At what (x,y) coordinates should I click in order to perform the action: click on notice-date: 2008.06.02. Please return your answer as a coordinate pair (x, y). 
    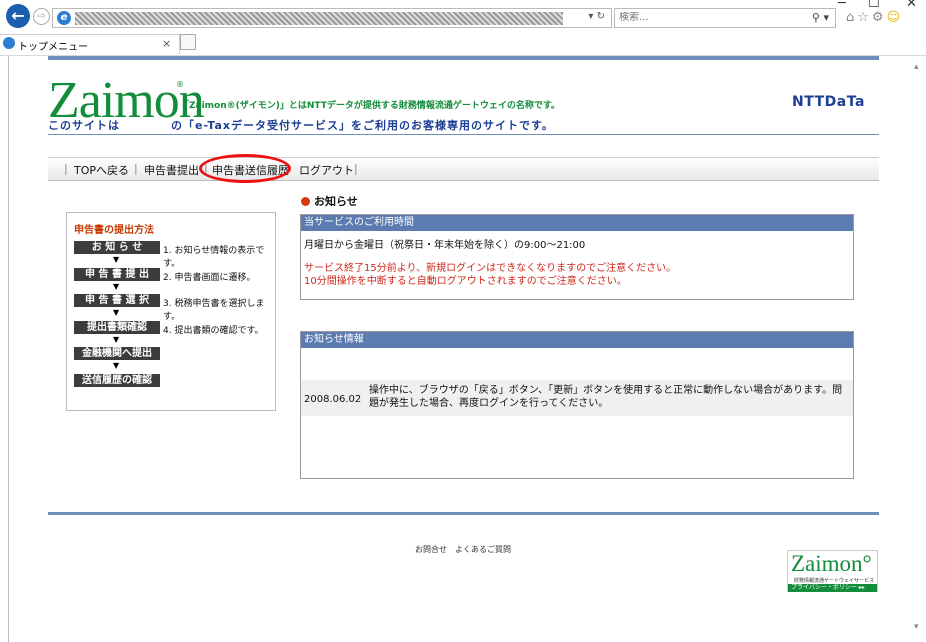
    Looking at the image, I should click on (333, 399).